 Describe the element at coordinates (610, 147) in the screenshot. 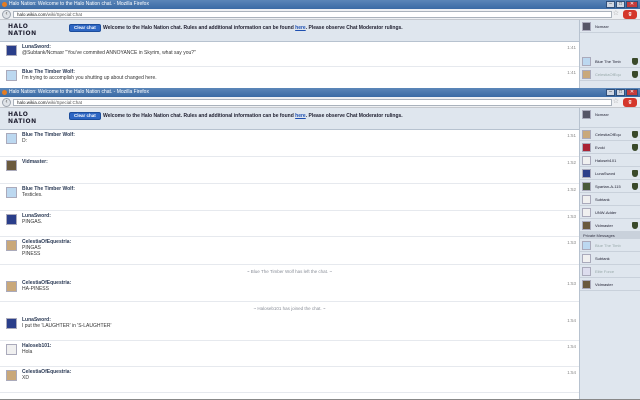

I see `user-list-item: Evoki` at that location.